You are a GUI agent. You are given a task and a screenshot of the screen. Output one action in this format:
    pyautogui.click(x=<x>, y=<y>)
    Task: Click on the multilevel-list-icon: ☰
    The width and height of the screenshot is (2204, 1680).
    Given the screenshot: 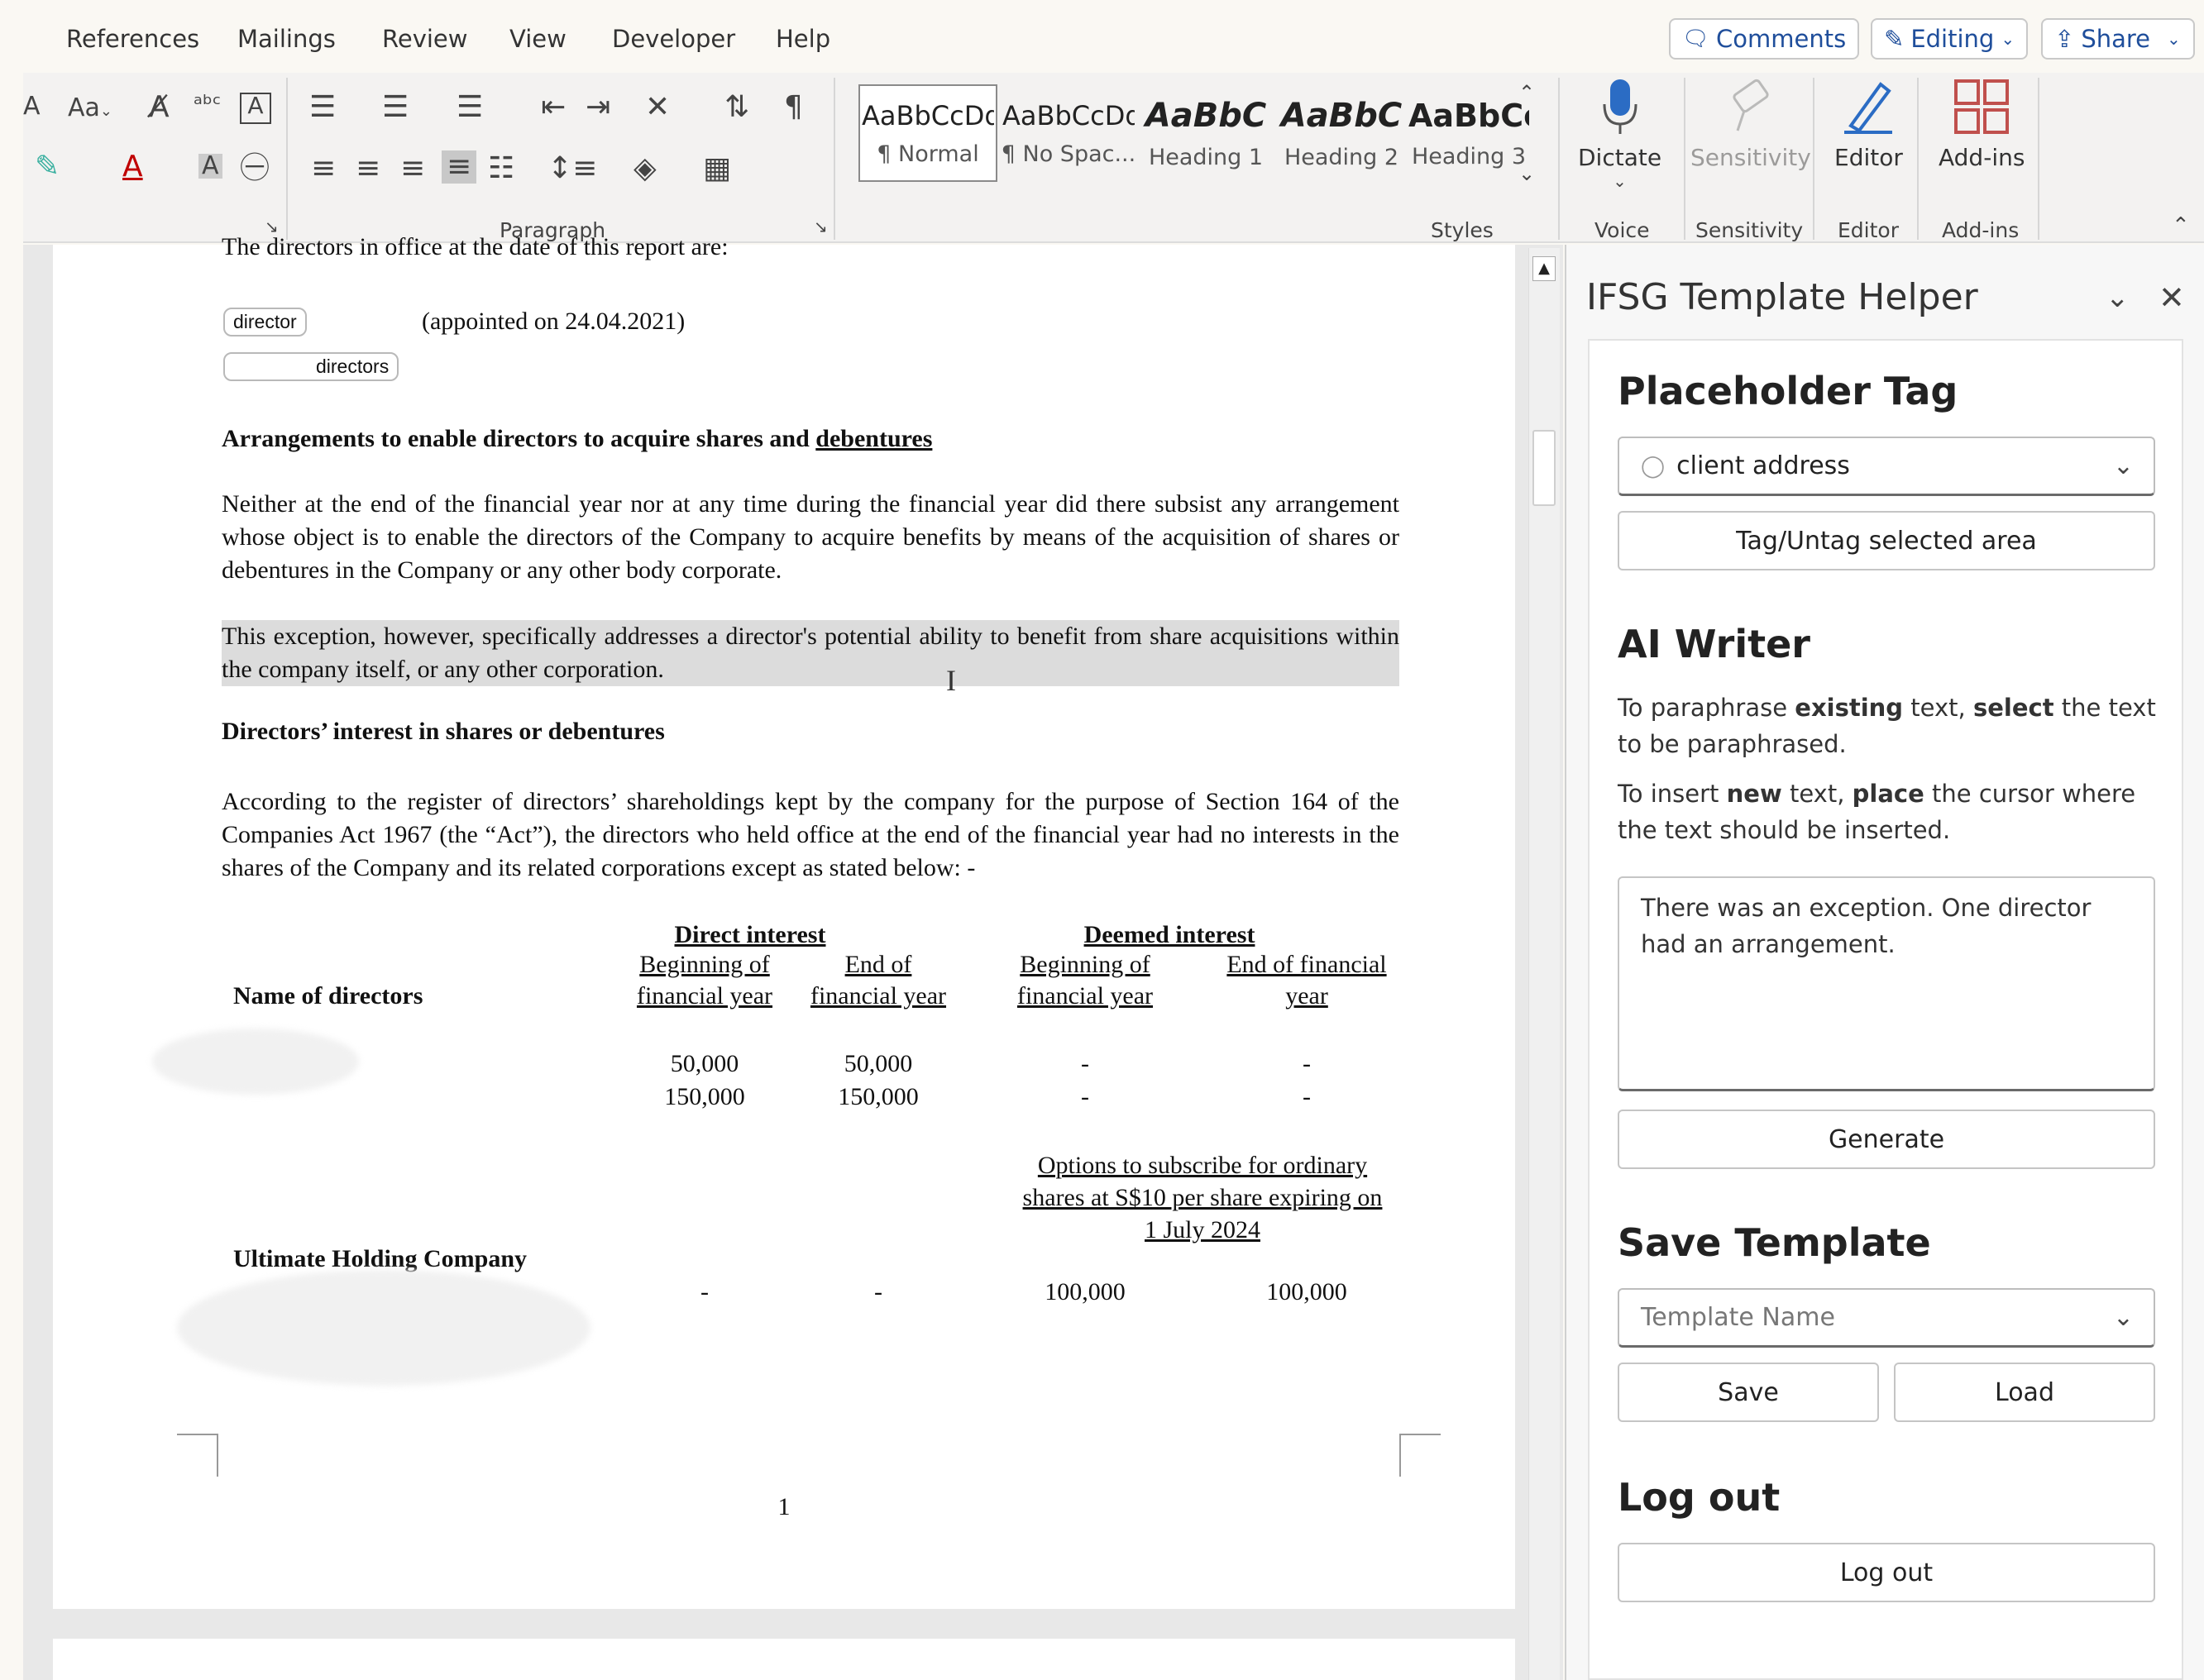 What is the action you would take?
    pyautogui.click(x=470, y=107)
    